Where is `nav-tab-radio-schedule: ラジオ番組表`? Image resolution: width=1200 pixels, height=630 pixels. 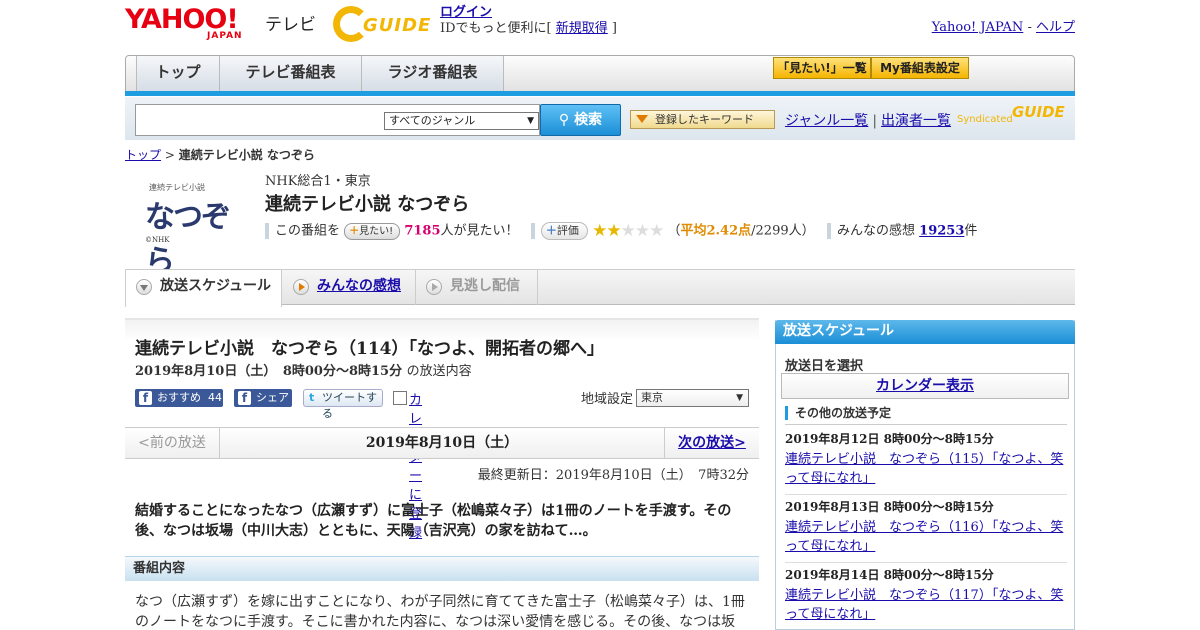 nav-tab-radio-schedule: ラジオ番組表 is located at coordinates (433, 73).